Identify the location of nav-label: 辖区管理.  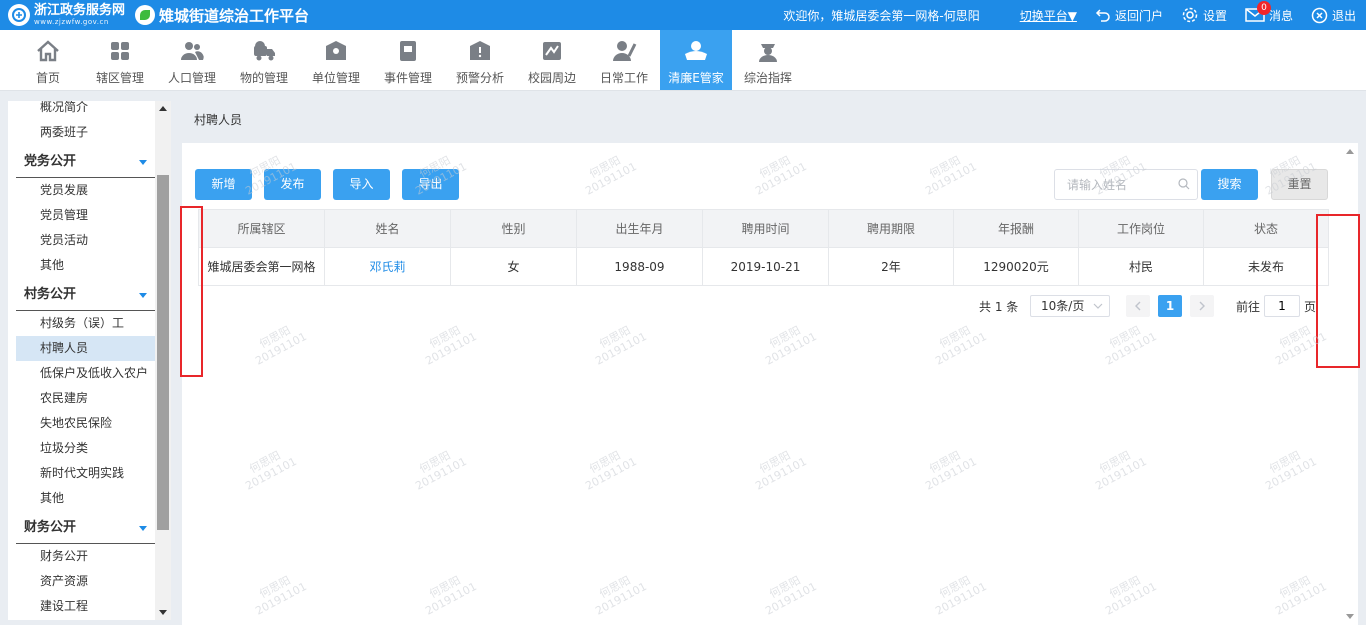
(119, 78).